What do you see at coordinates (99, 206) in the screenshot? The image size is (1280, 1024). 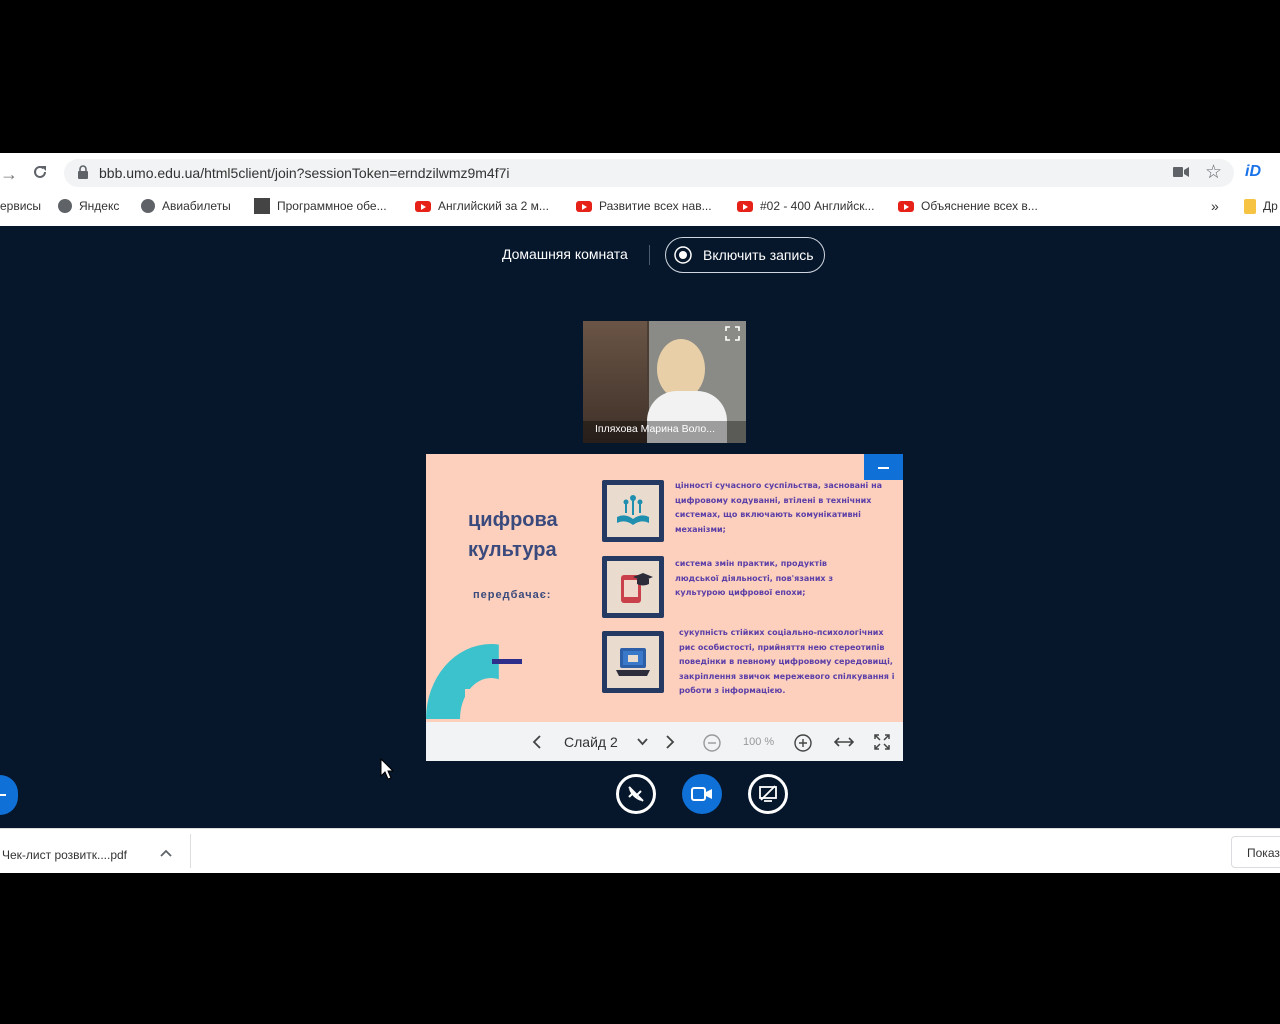 I see `bookmark-label: Яндекс` at bounding box center [99, 206].